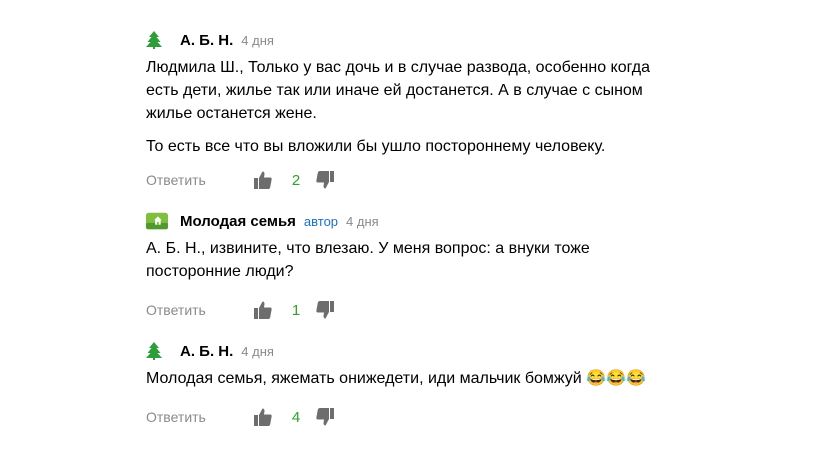 The image size is (819, 460). I want to click on like-count: 1, so click(296, 310).